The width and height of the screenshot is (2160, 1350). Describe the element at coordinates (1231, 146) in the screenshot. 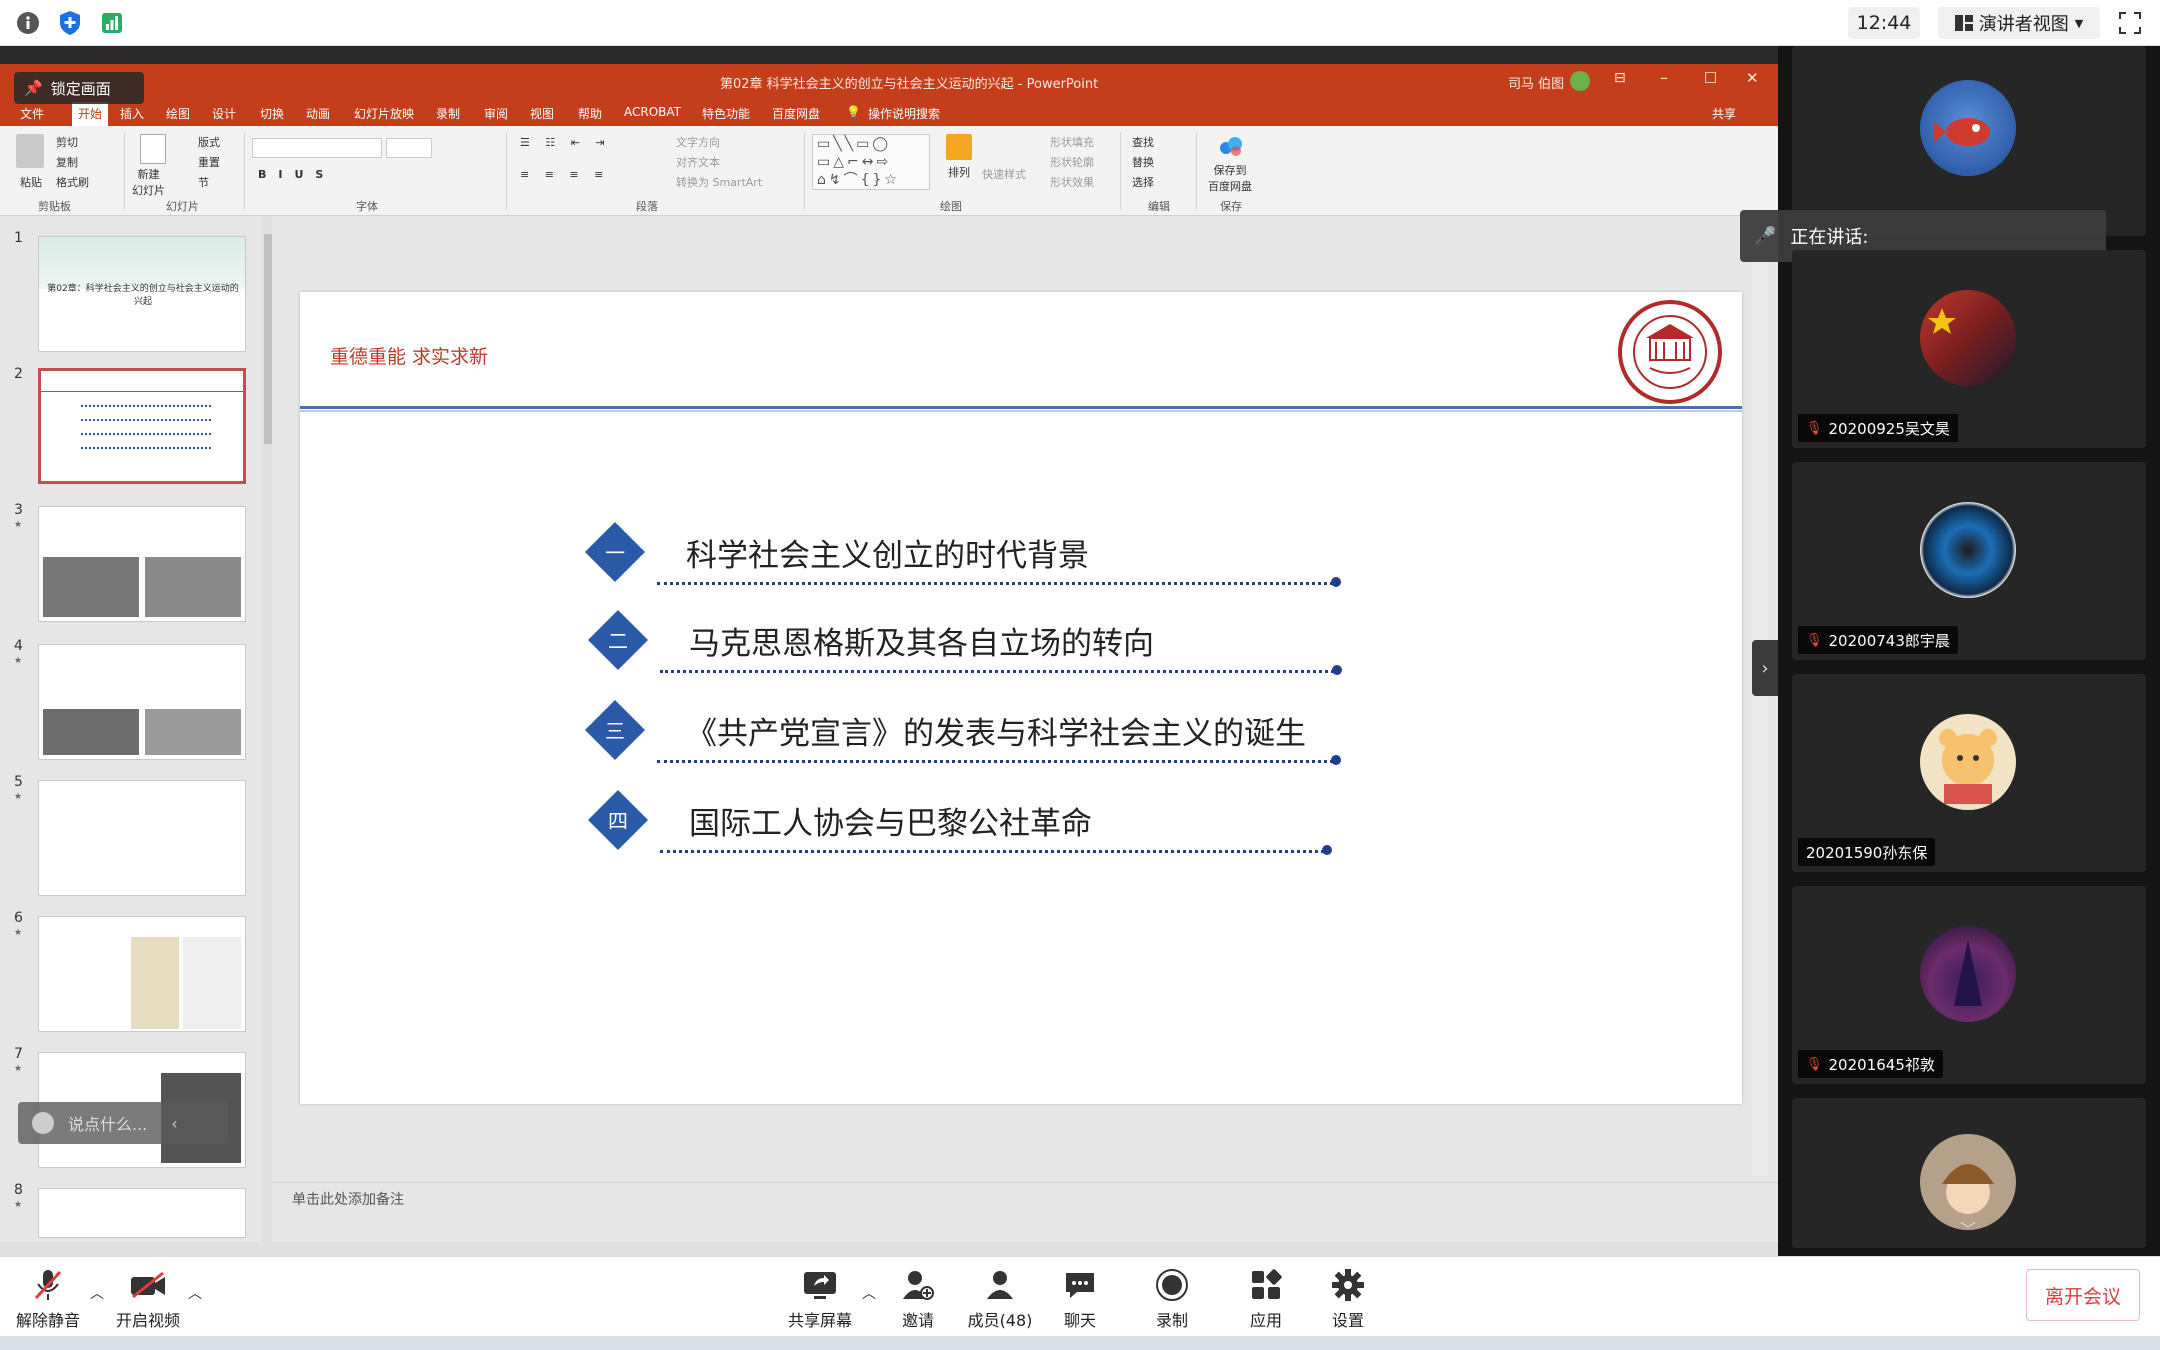

I see `baidu-cloud-icon` at that location.